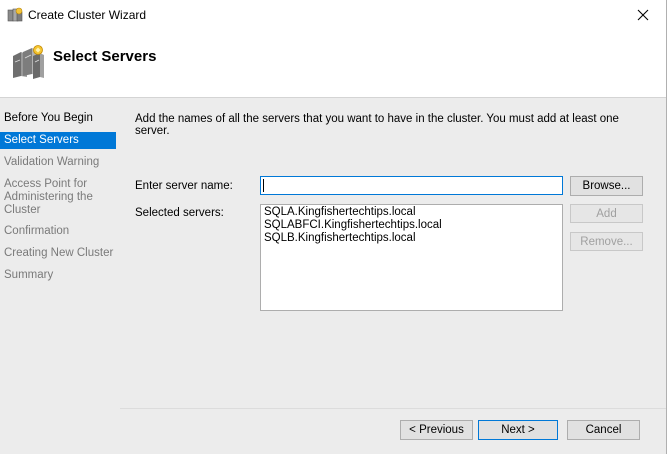 Image resolution: width=669 pixels, height=454 pixels. Describe the element at coordinates (105, 56) in the screenshot. I see `page-title: Select Servers` at that location.